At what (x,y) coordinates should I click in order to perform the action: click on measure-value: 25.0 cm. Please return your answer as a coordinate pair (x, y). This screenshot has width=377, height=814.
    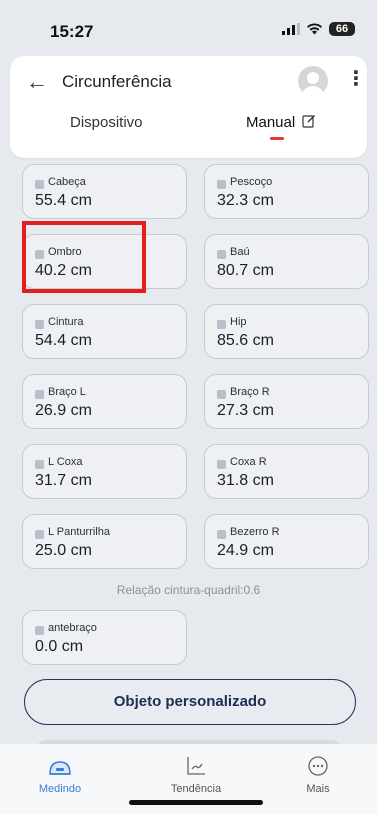
    Looking at the image, I should click on (63, 550).